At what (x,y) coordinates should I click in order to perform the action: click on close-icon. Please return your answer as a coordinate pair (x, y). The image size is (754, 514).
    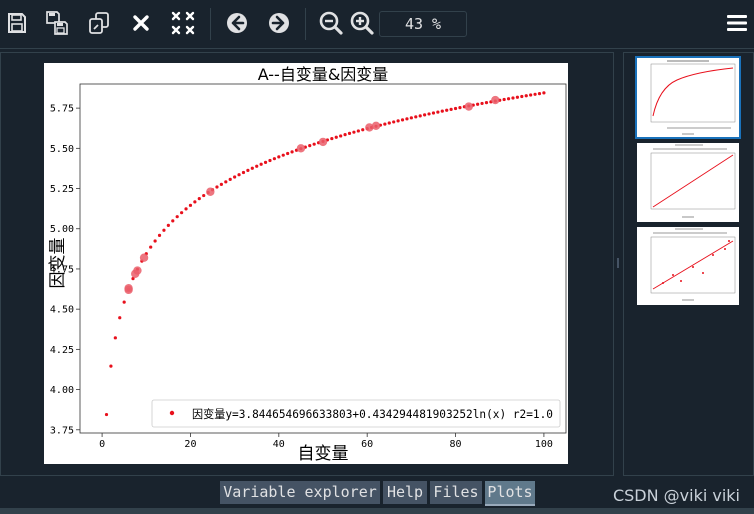
    Looking at the image, I should click on (141, 23).